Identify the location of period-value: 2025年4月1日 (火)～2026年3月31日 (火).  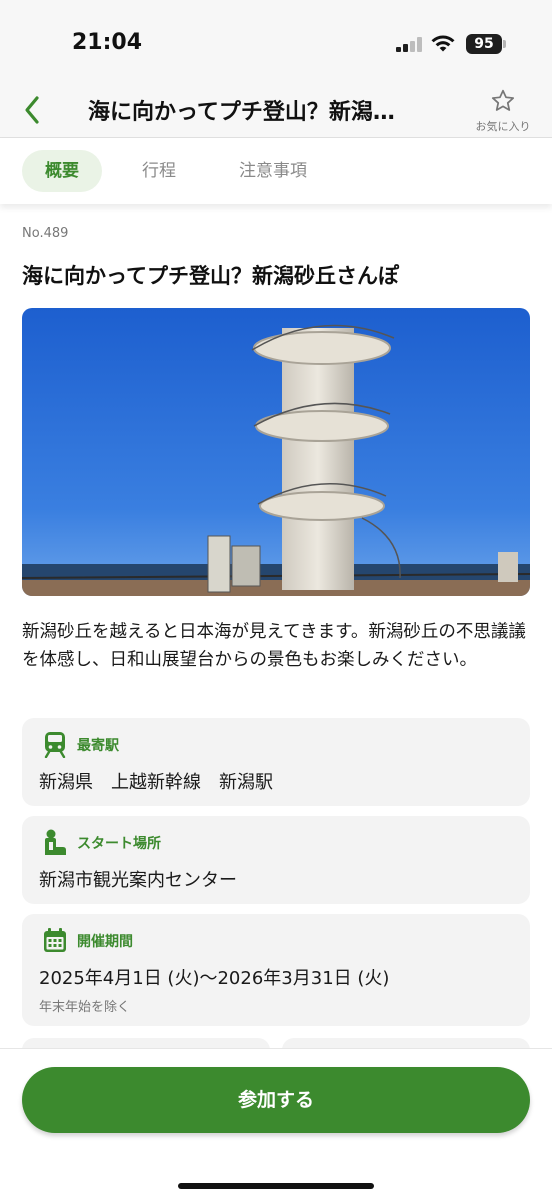
(214, 978).